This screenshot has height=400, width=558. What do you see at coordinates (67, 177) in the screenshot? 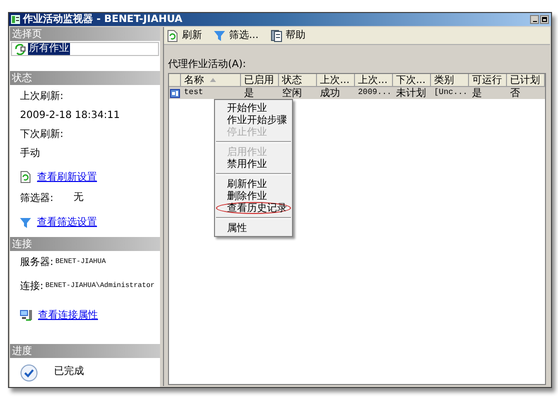
I see `link: 查看刷新设置` at bounding box center [67, 177].